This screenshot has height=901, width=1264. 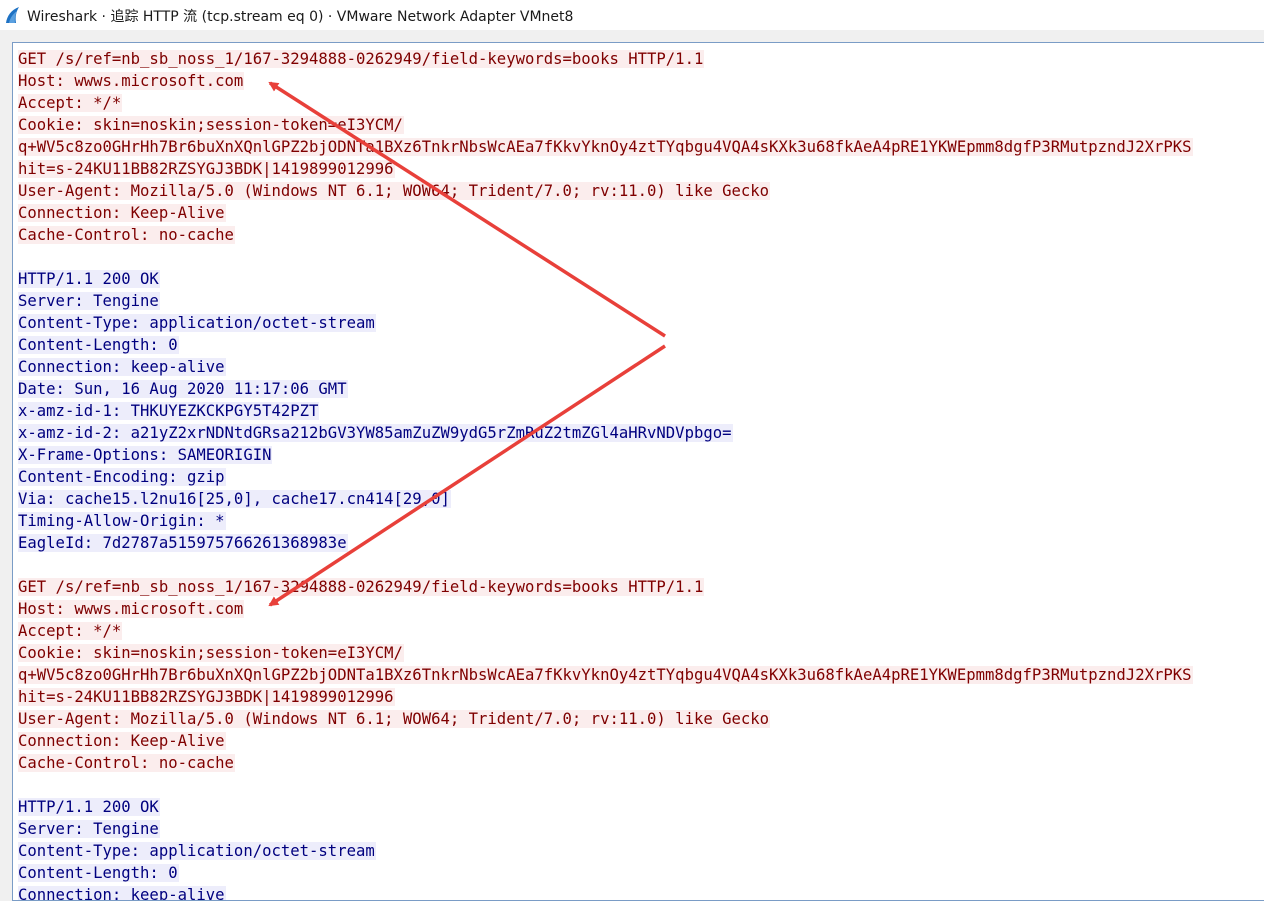 I want to click on server-line: Content-Encoding: gzip, so click(x=605, y=477).